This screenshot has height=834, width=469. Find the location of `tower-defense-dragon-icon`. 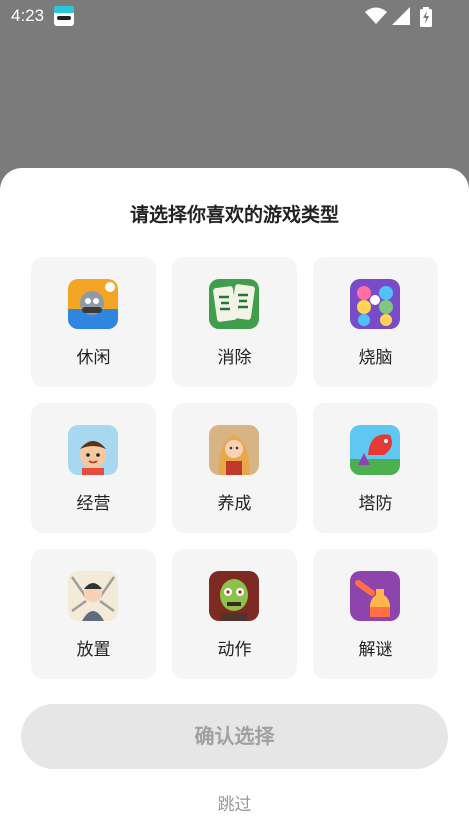

tower-defense-dragon-icon is located at coordinates (375, 450).